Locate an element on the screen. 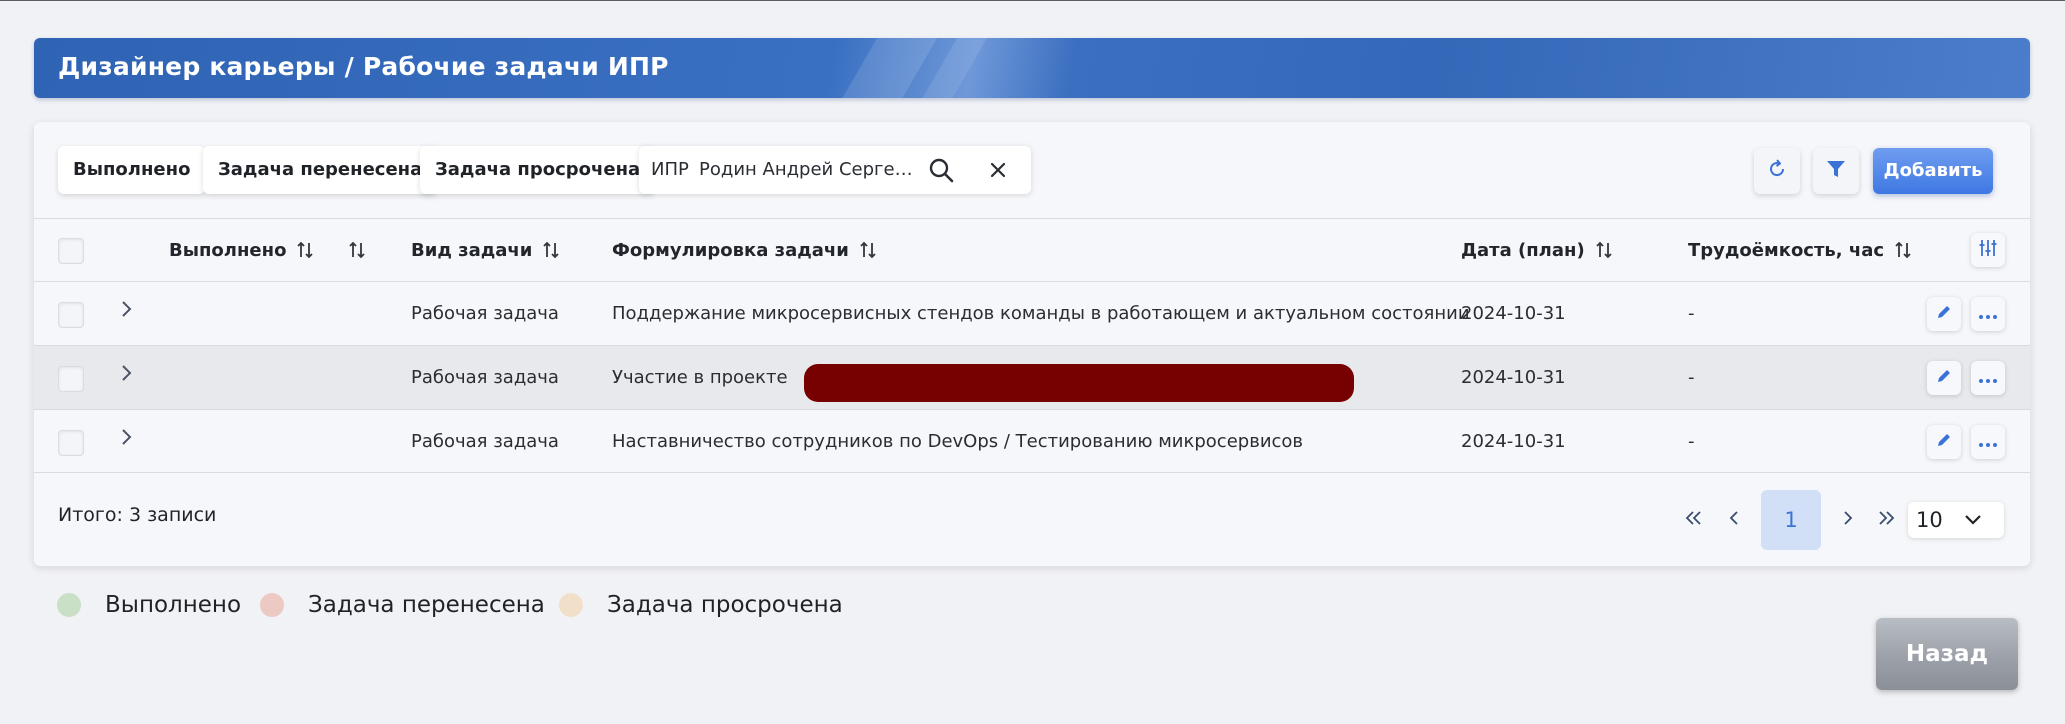 The height and width of the screenshot is (724, 2065). refresh-icon is located at coordinates (1777, 171).